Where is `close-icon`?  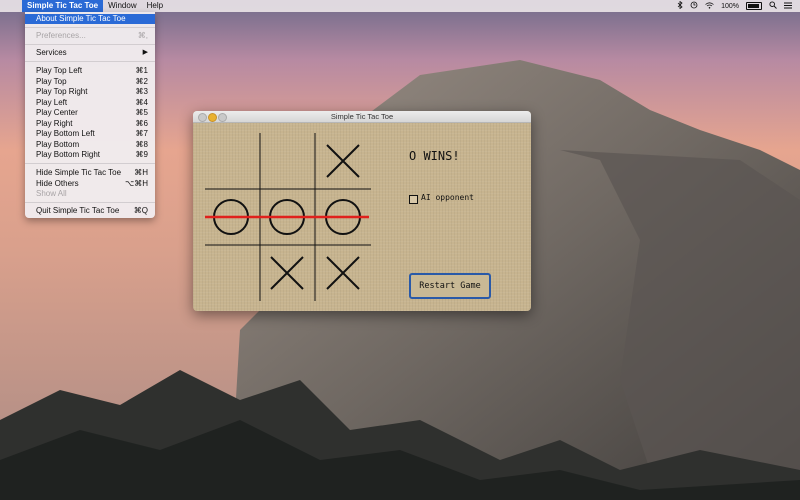 close-icon is located at coordinates (202, 117).